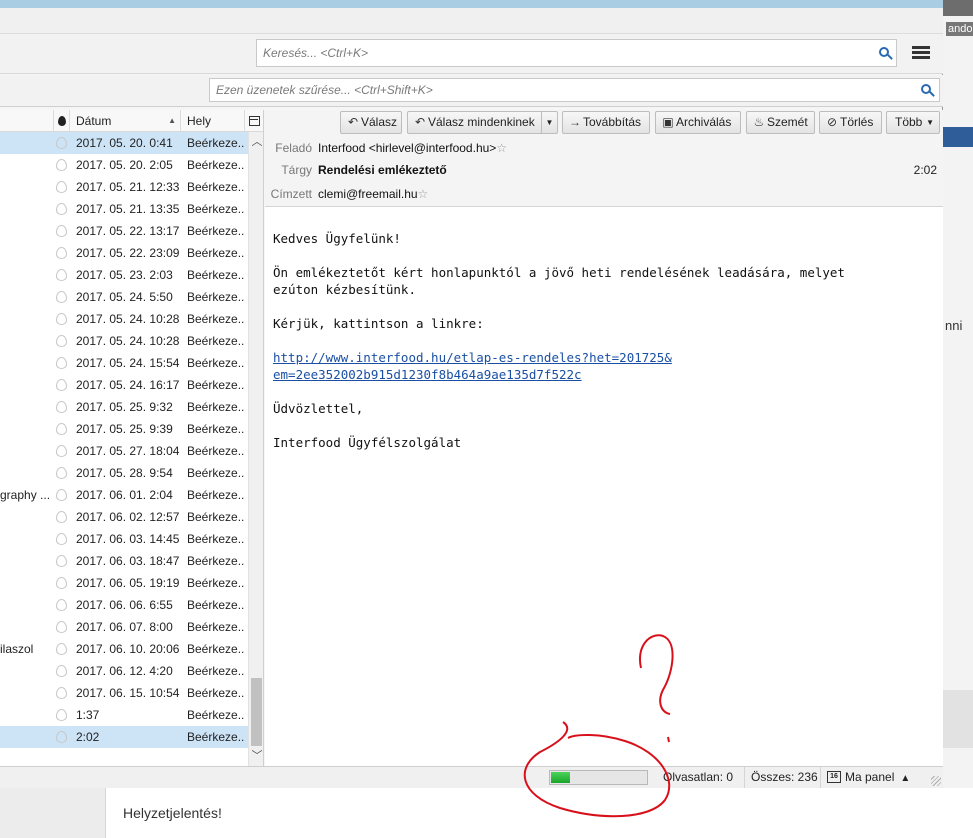  Describe the element at coordinates (412, 148) in the screenshot. I see `from-value: Interfood <hirlevel@interfood.hu>☆` at that location.